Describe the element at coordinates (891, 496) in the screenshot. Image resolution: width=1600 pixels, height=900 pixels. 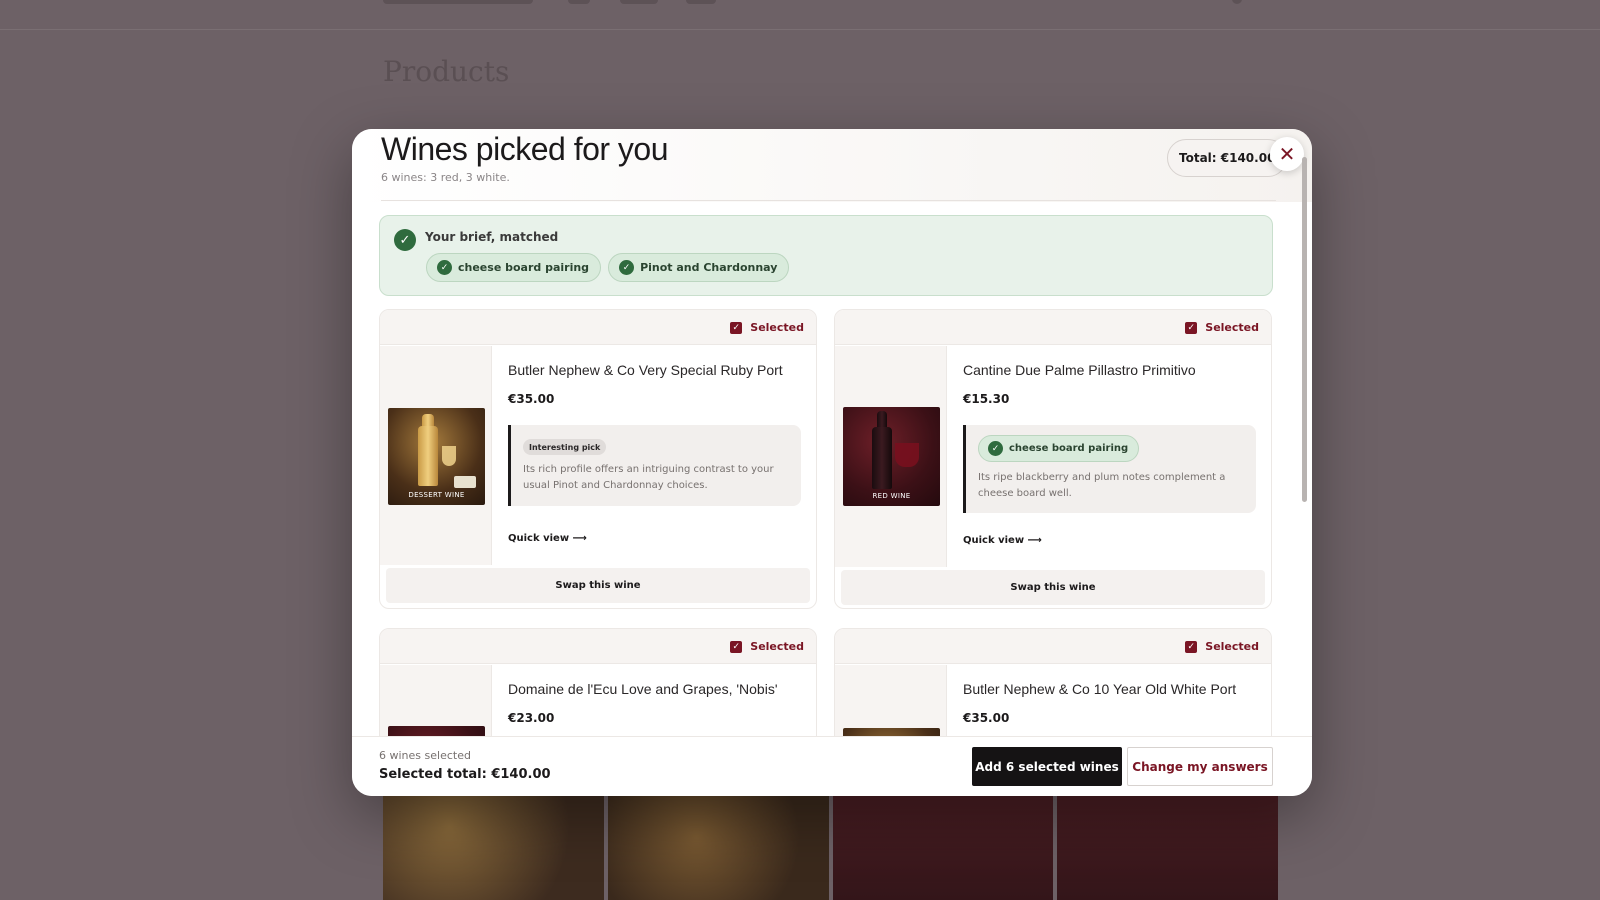
I see `wine-image-caption: RED WINE` at that location.